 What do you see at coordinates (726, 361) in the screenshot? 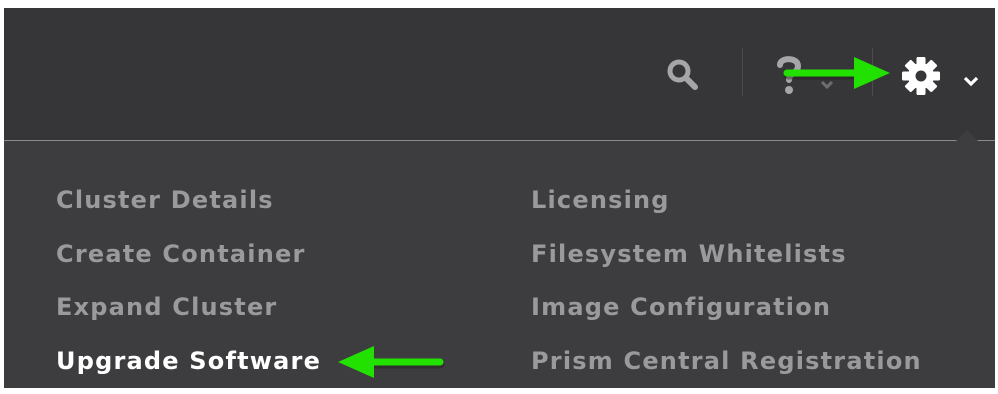
I see `menu-item-prism-central-registration: Prism Central Registration` at bounding box center [726, 361].